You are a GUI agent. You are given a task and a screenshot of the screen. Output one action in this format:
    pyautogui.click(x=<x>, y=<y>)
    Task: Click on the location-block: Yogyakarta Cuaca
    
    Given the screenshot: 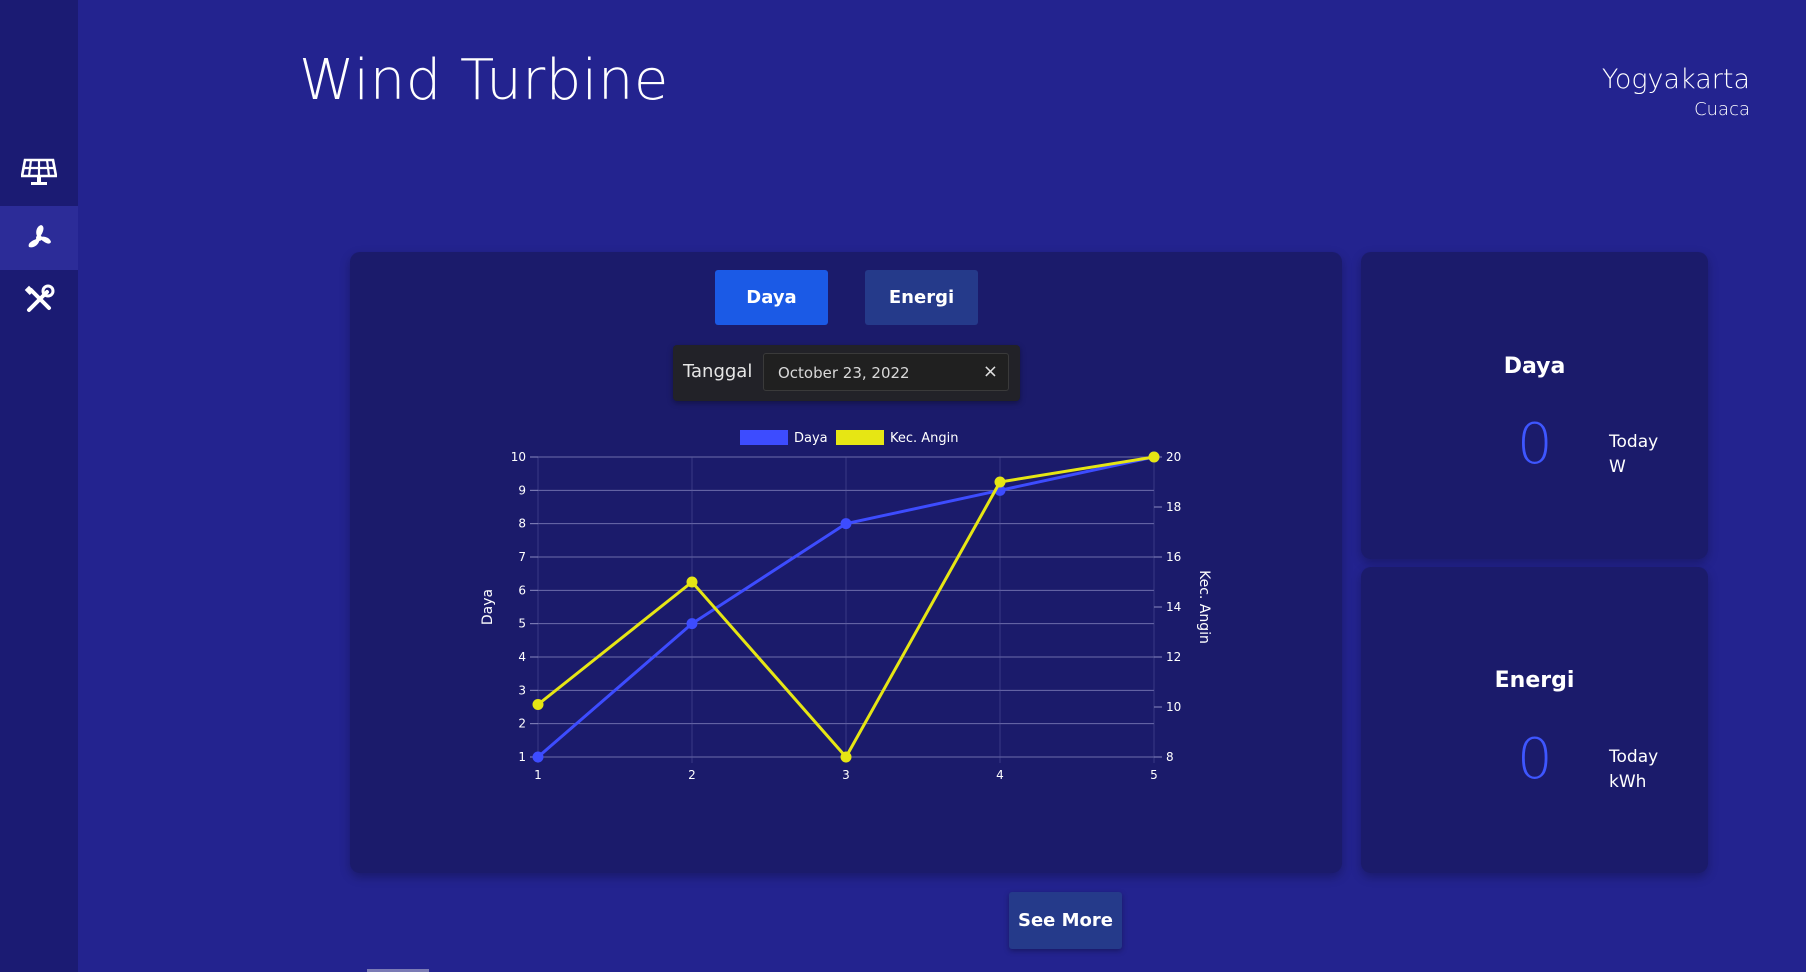 What is the action you would take?
    pyautogui.click(x=1676, y=92)
    